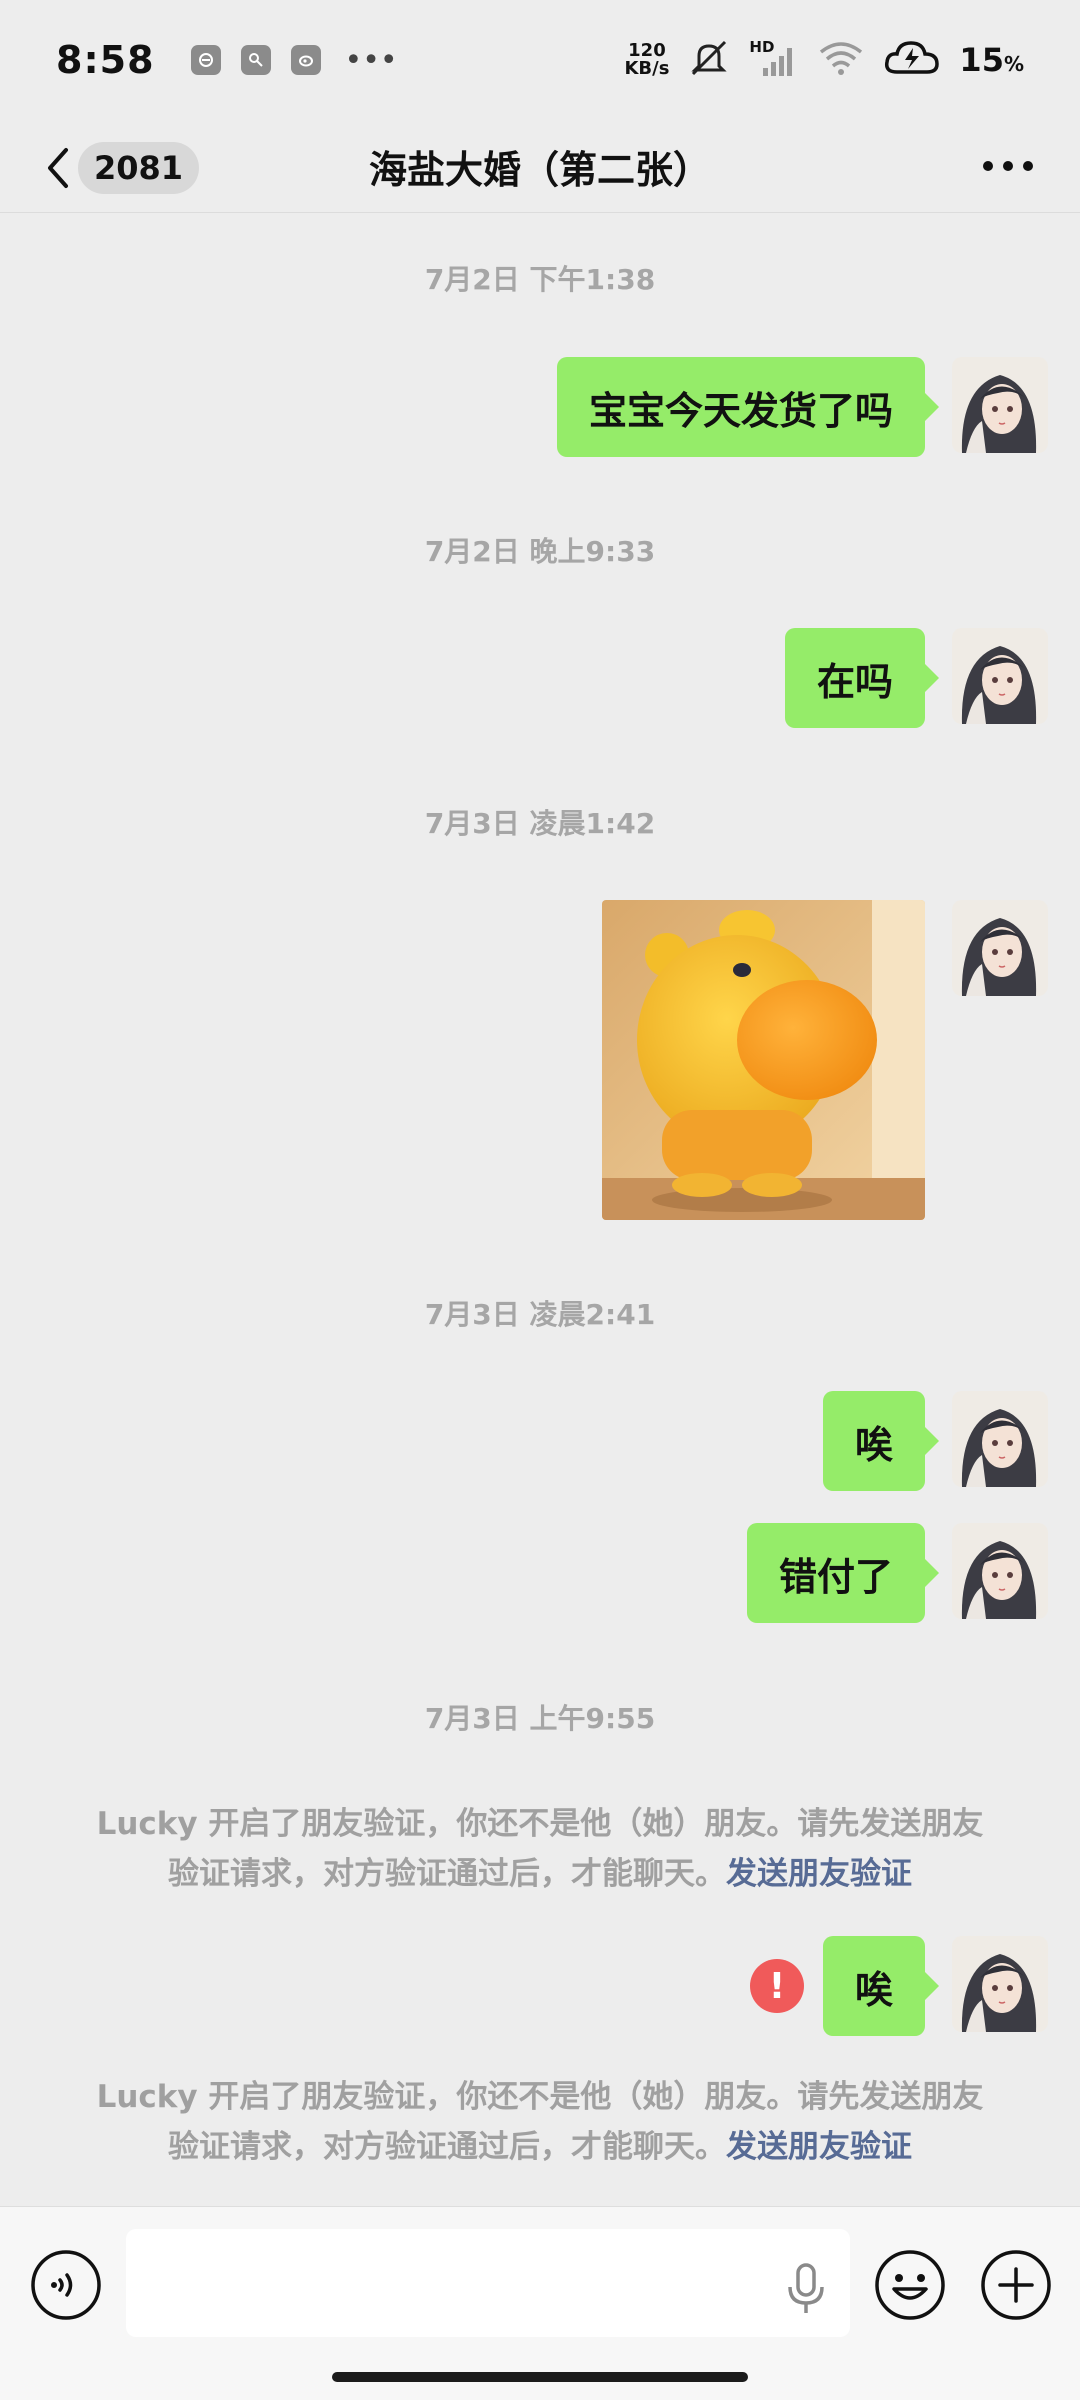  I want to click on chat-input-bar, so click(540, 2303).